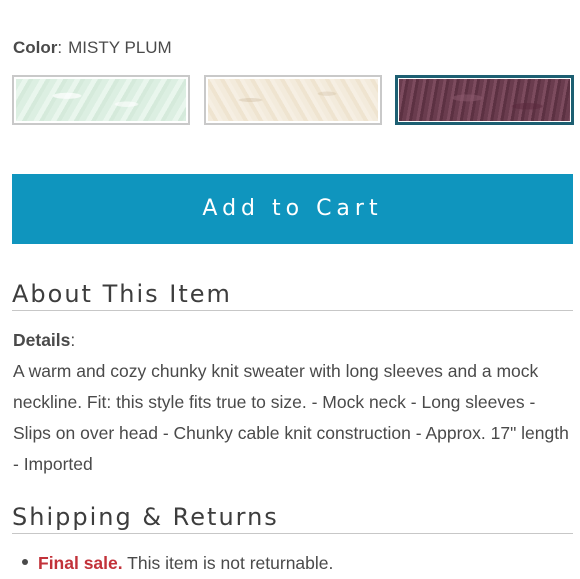  I want to click on color-label: Color, so click(35, 47).